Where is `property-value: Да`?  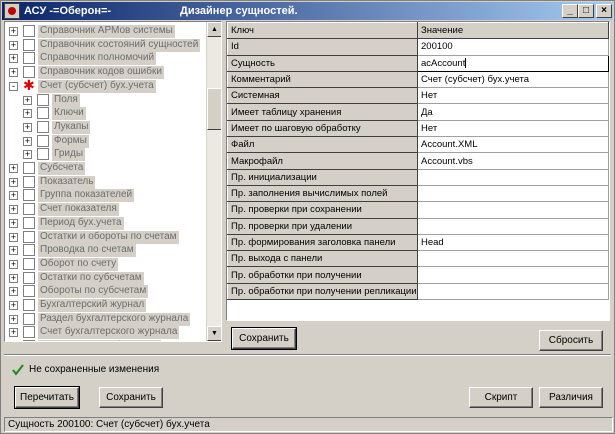
property-value: Да is located at coordinates (513, 112).